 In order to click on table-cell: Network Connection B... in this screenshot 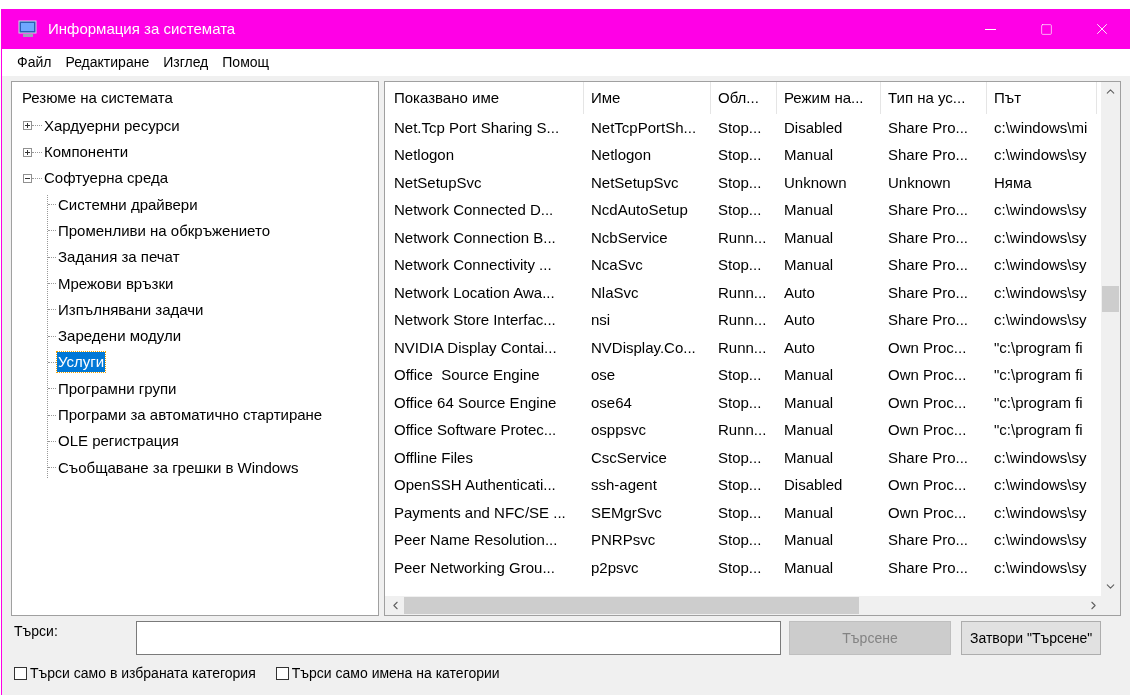, I will do `click(475, 237)`.